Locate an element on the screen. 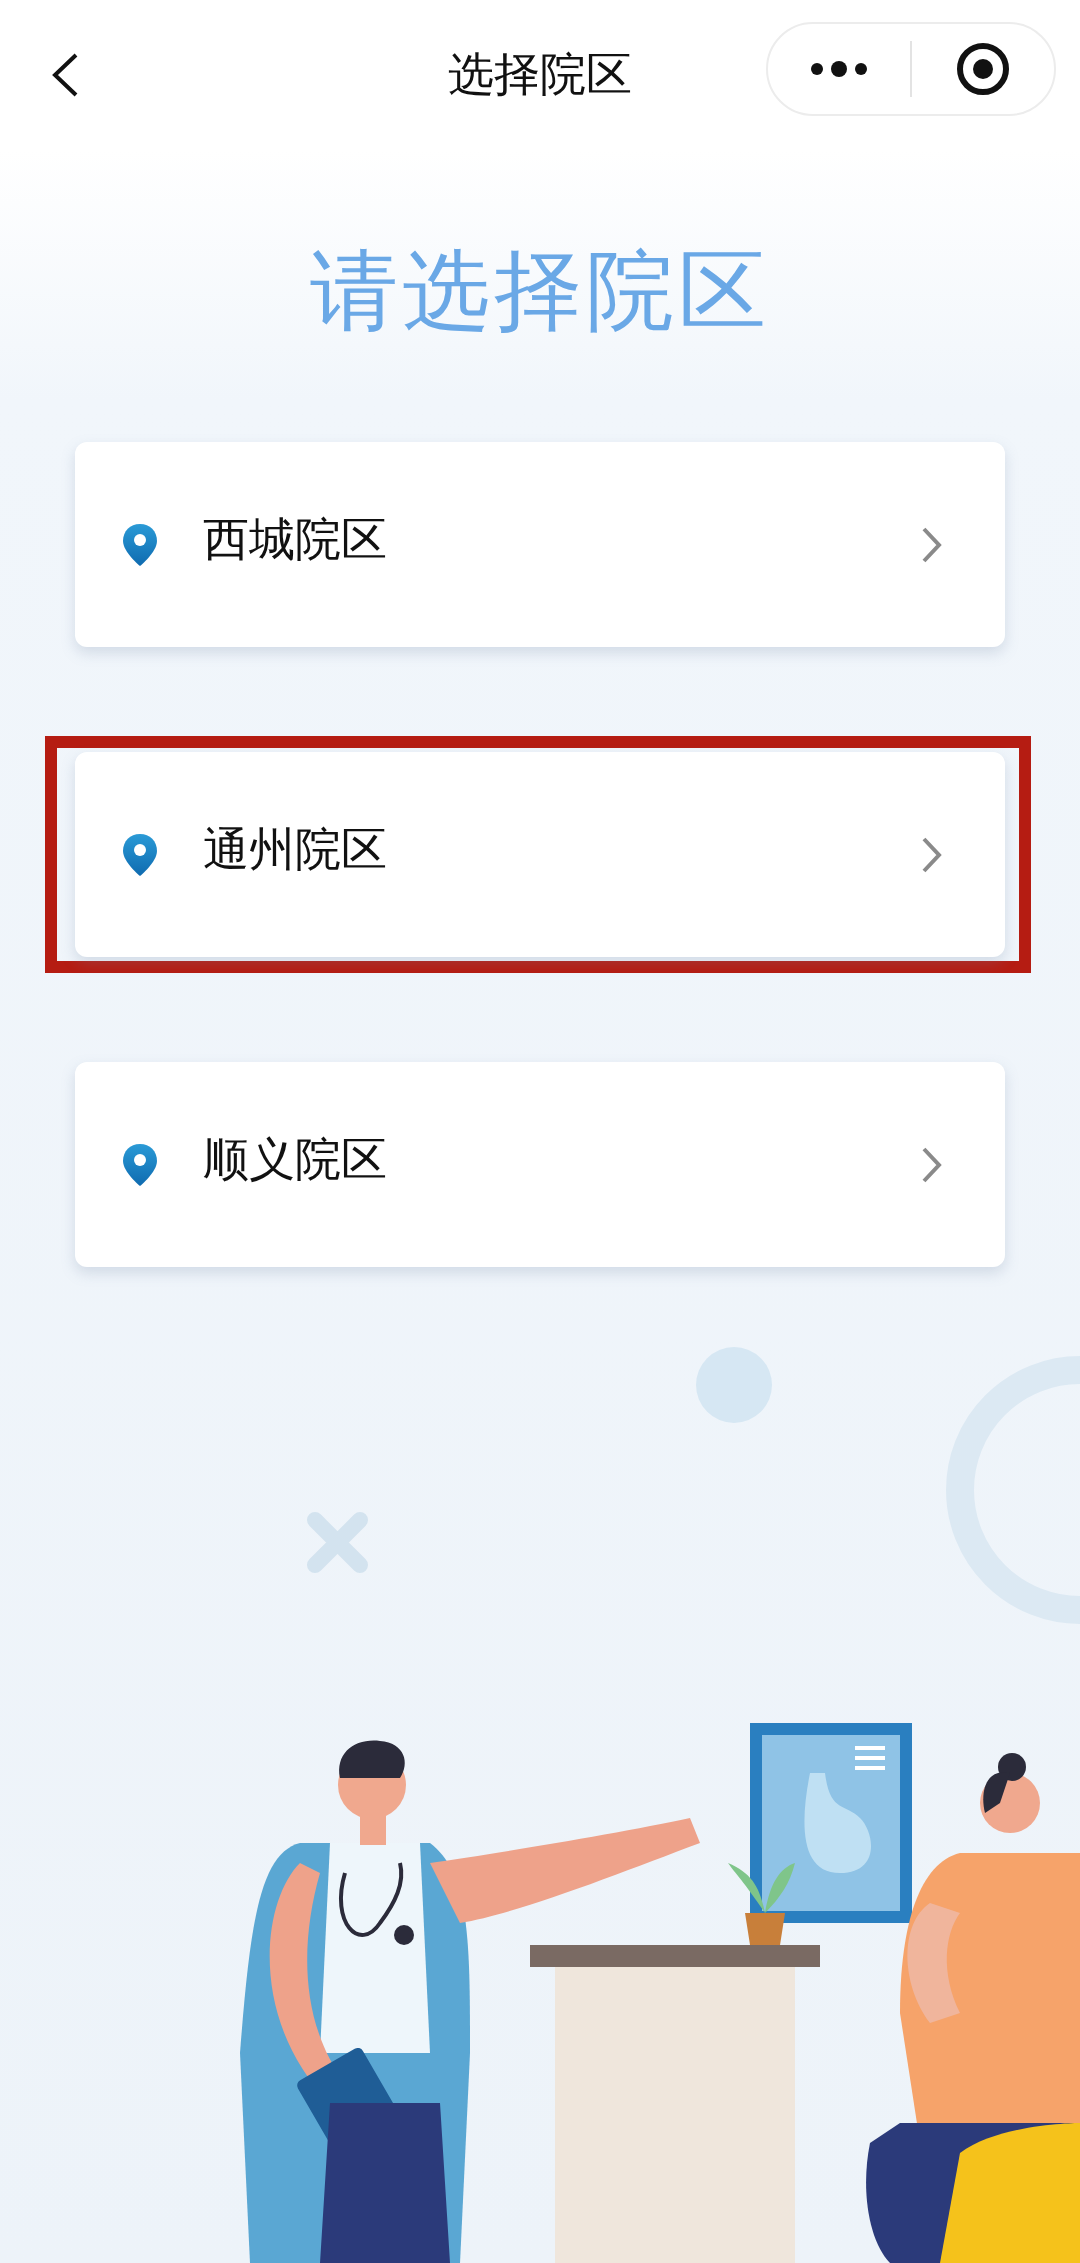 Image resolution: width=1080 pixels, height=2263 pixels. page-heading: 请选择院区 is located at coordinates (540, 291).